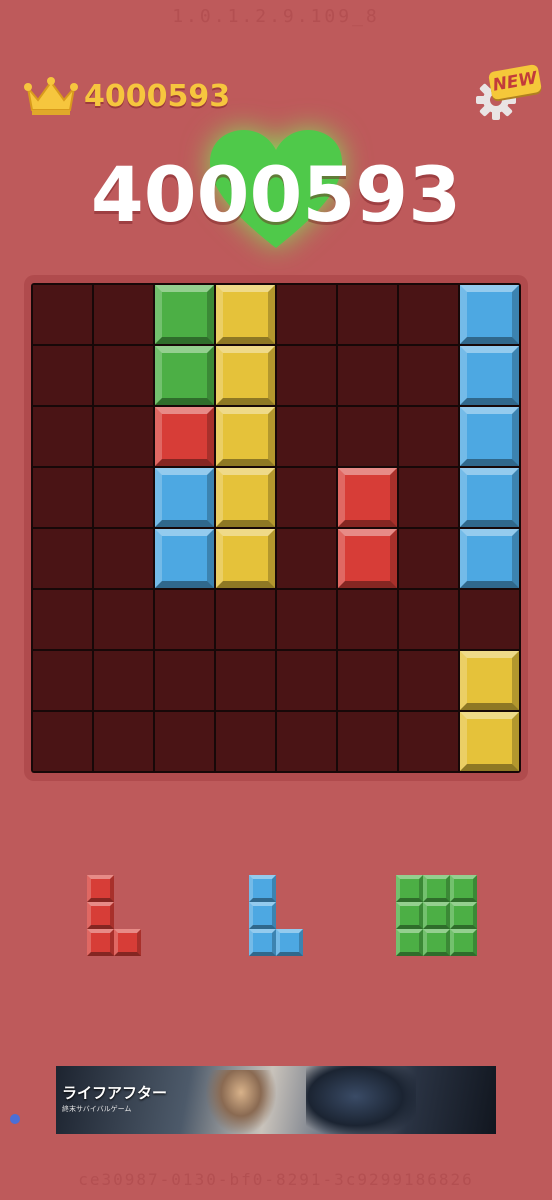 This screenshot has width=552, height=1200. What do you see at coordinates (51, 96) in the screenshot?
I see `crown-icon` at bounding box center [51, 96].